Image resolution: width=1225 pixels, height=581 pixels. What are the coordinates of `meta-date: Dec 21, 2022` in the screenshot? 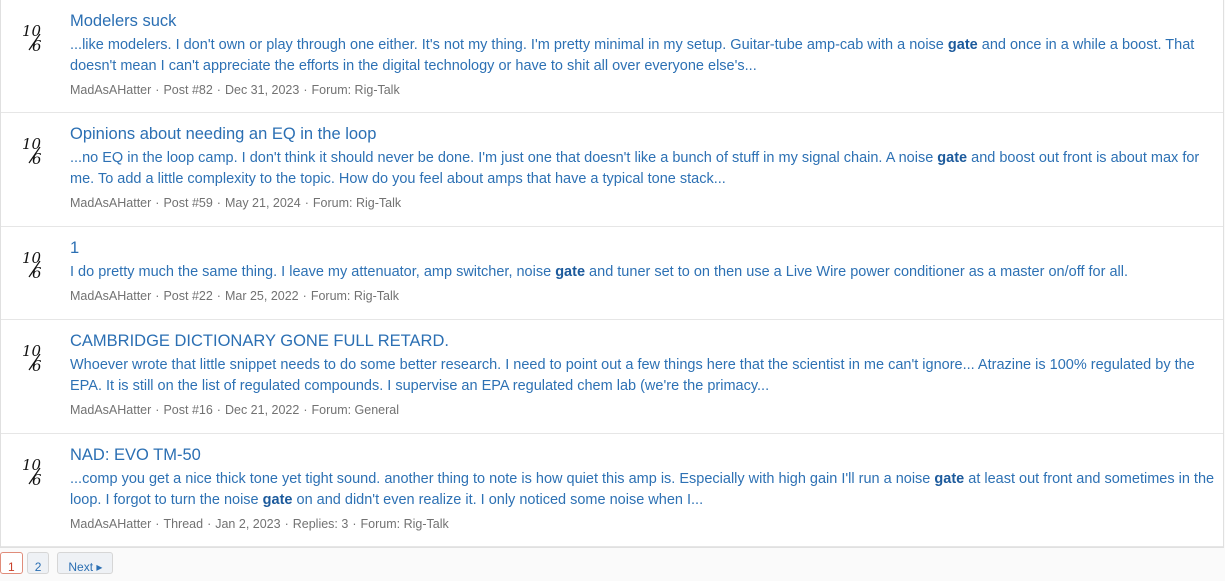 It's located at (262, 410).